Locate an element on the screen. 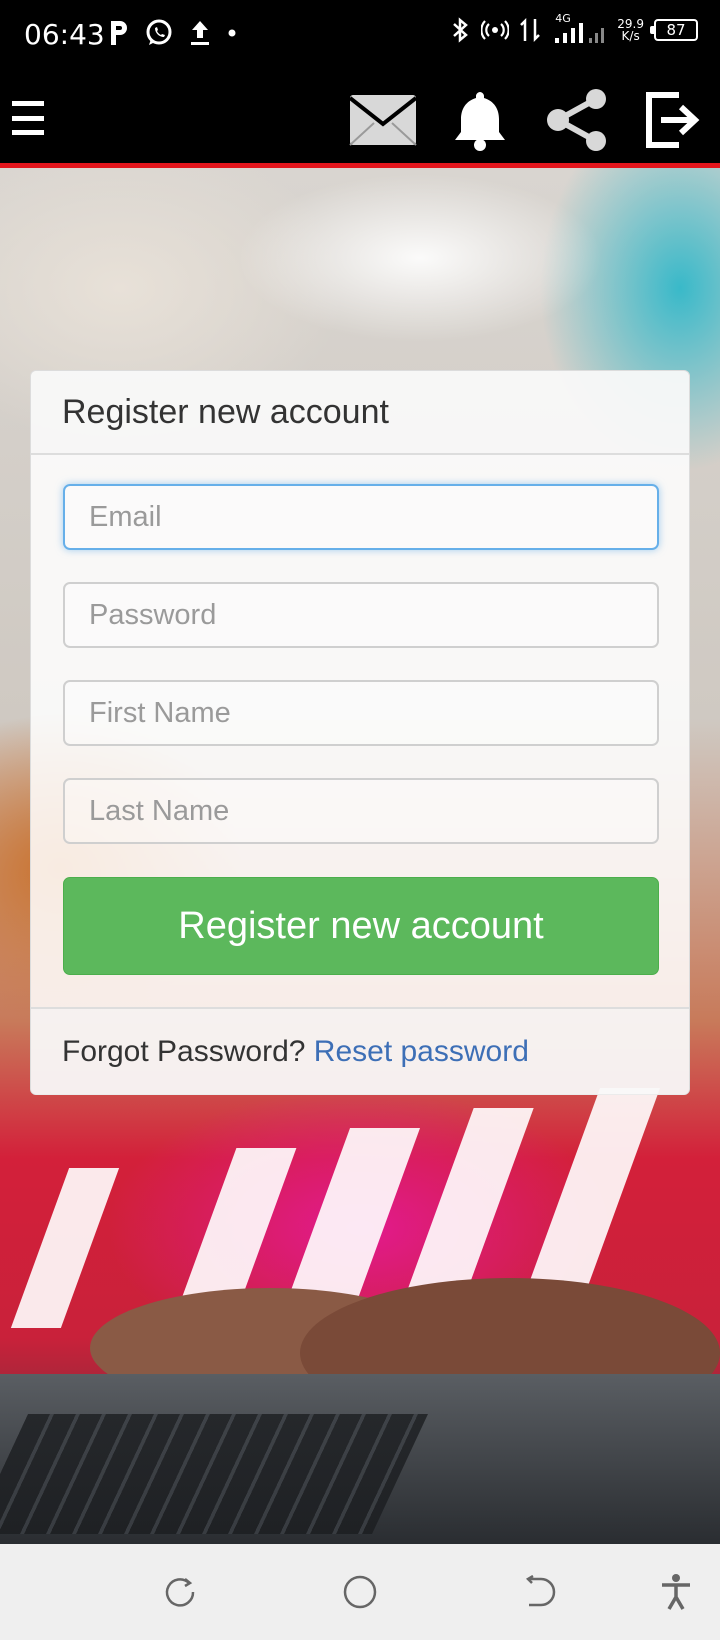 Image resolution: width=720 pixels, height=1640 pixels. card-title: Register new account is located at coordinates (225, 412).